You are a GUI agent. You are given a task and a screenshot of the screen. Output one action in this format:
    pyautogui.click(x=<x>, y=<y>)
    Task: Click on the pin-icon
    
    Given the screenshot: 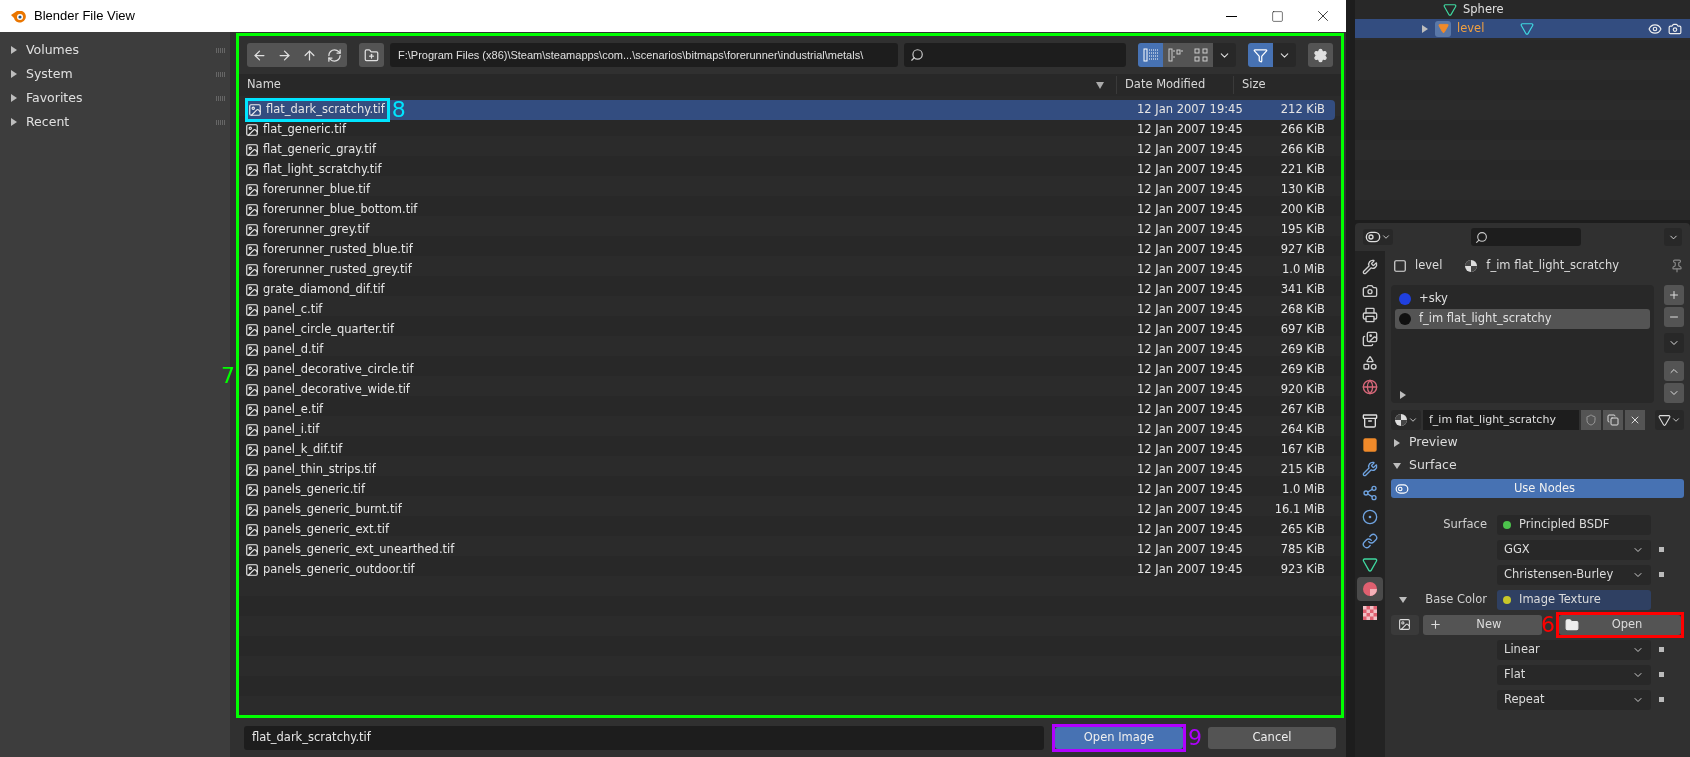 What is the action you would take?
    pyautogui.click(x=1677, y=266)
    